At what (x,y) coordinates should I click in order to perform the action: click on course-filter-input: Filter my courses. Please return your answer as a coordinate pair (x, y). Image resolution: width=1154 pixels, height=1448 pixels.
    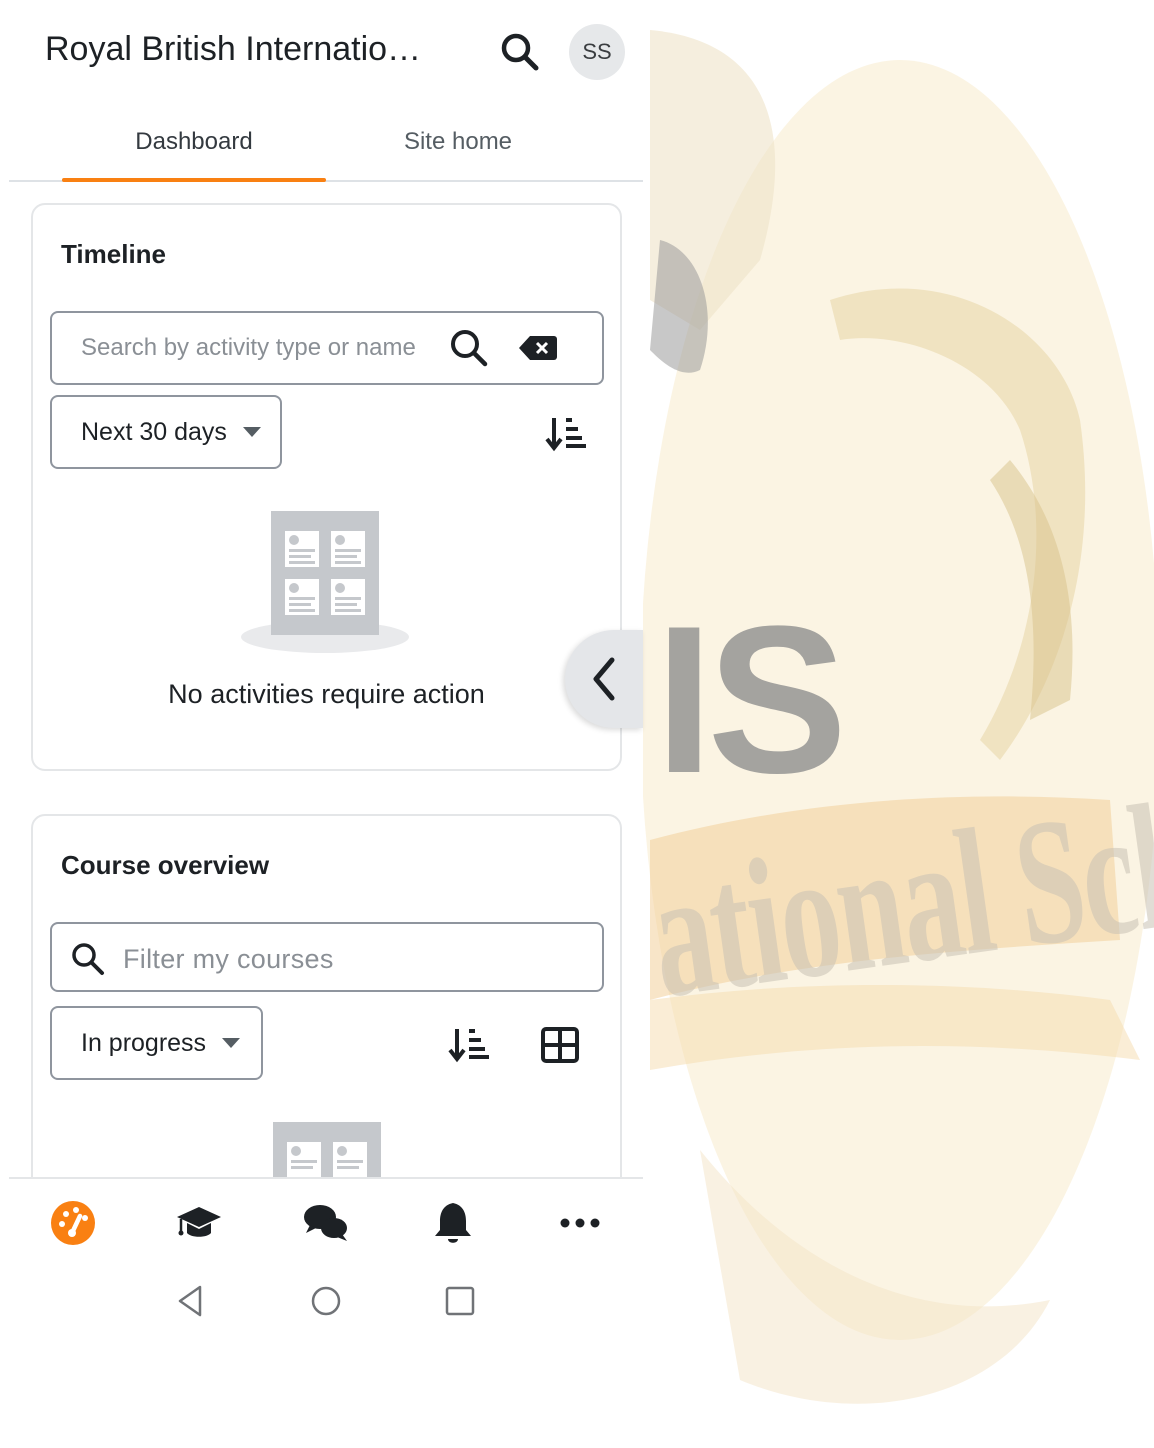
    Looking at the image, I should click on (327, 957).